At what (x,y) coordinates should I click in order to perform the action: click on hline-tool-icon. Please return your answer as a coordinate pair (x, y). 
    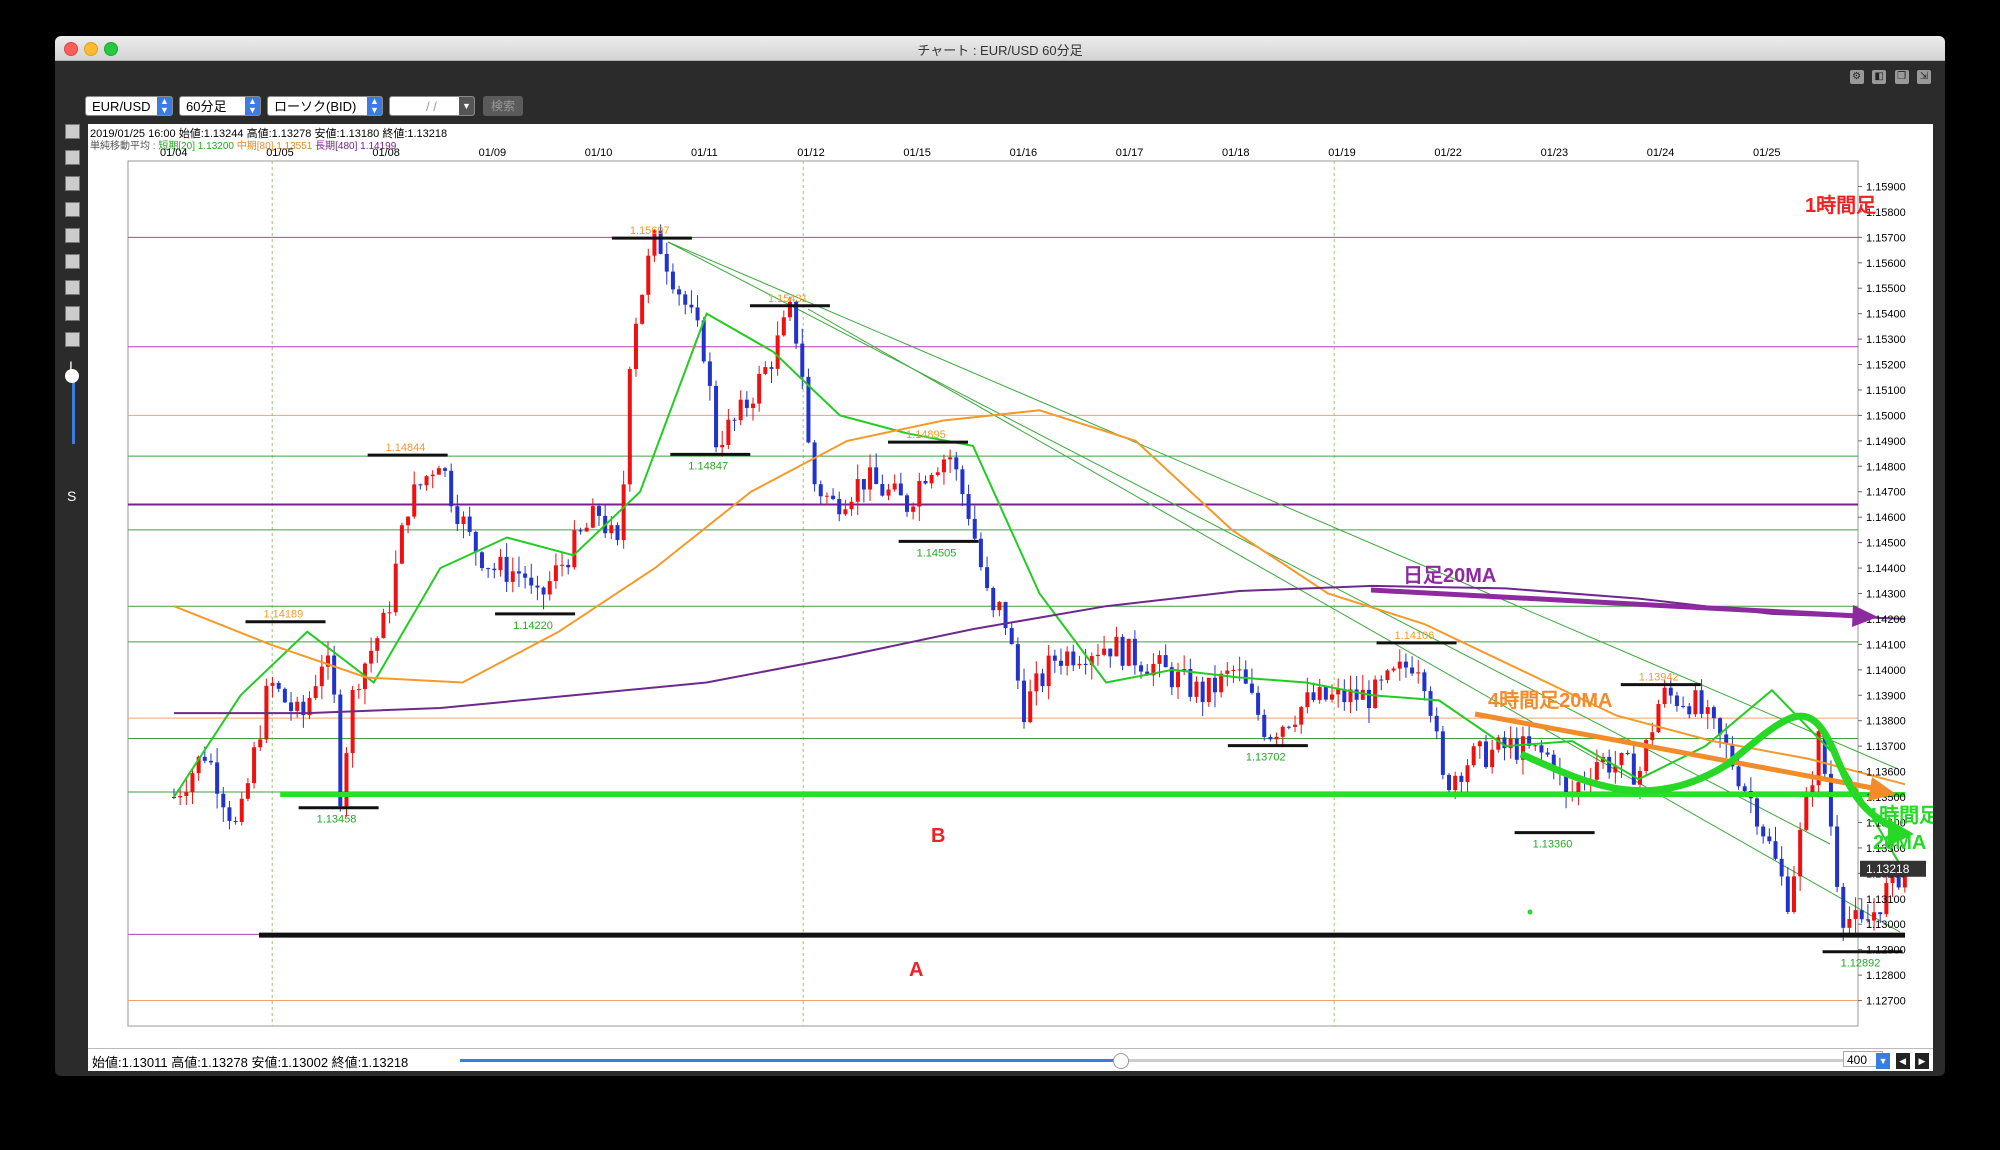
    Looking at the image, I should click on (72, 183).